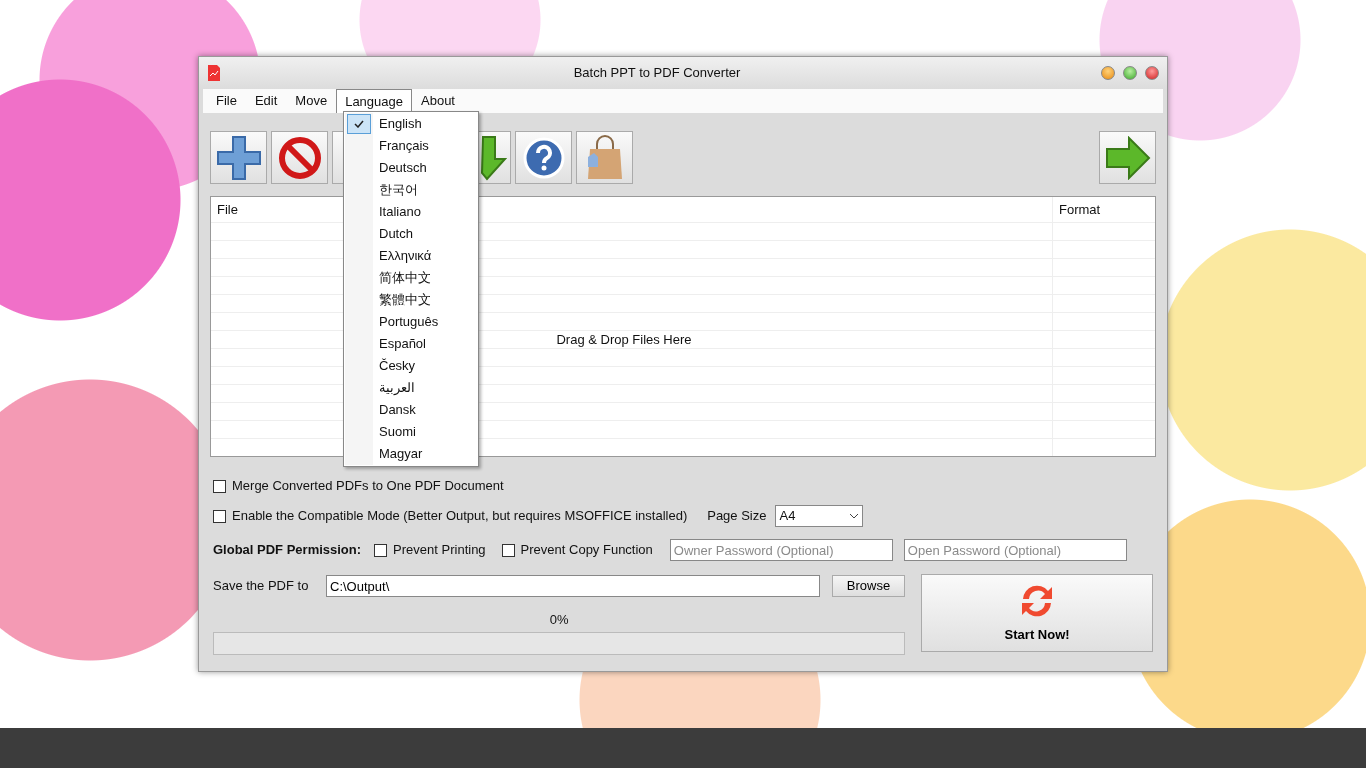 The image size is (1366, 768). What do you see at coordinates (737, 516) in the screenshot?
I see `page-size-label: Page Size` at bounding box center [737, 516].